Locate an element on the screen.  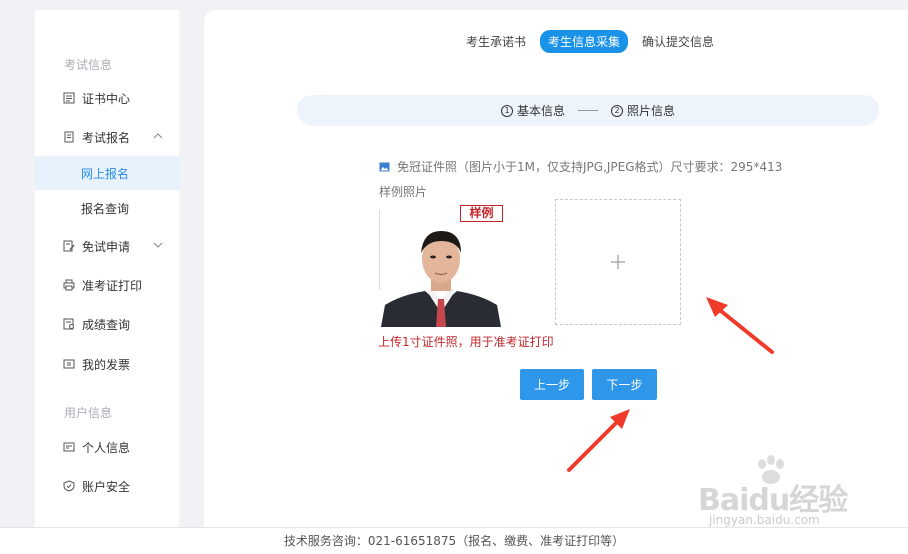
chevron-down-icon is located at coordinates (158, 245).